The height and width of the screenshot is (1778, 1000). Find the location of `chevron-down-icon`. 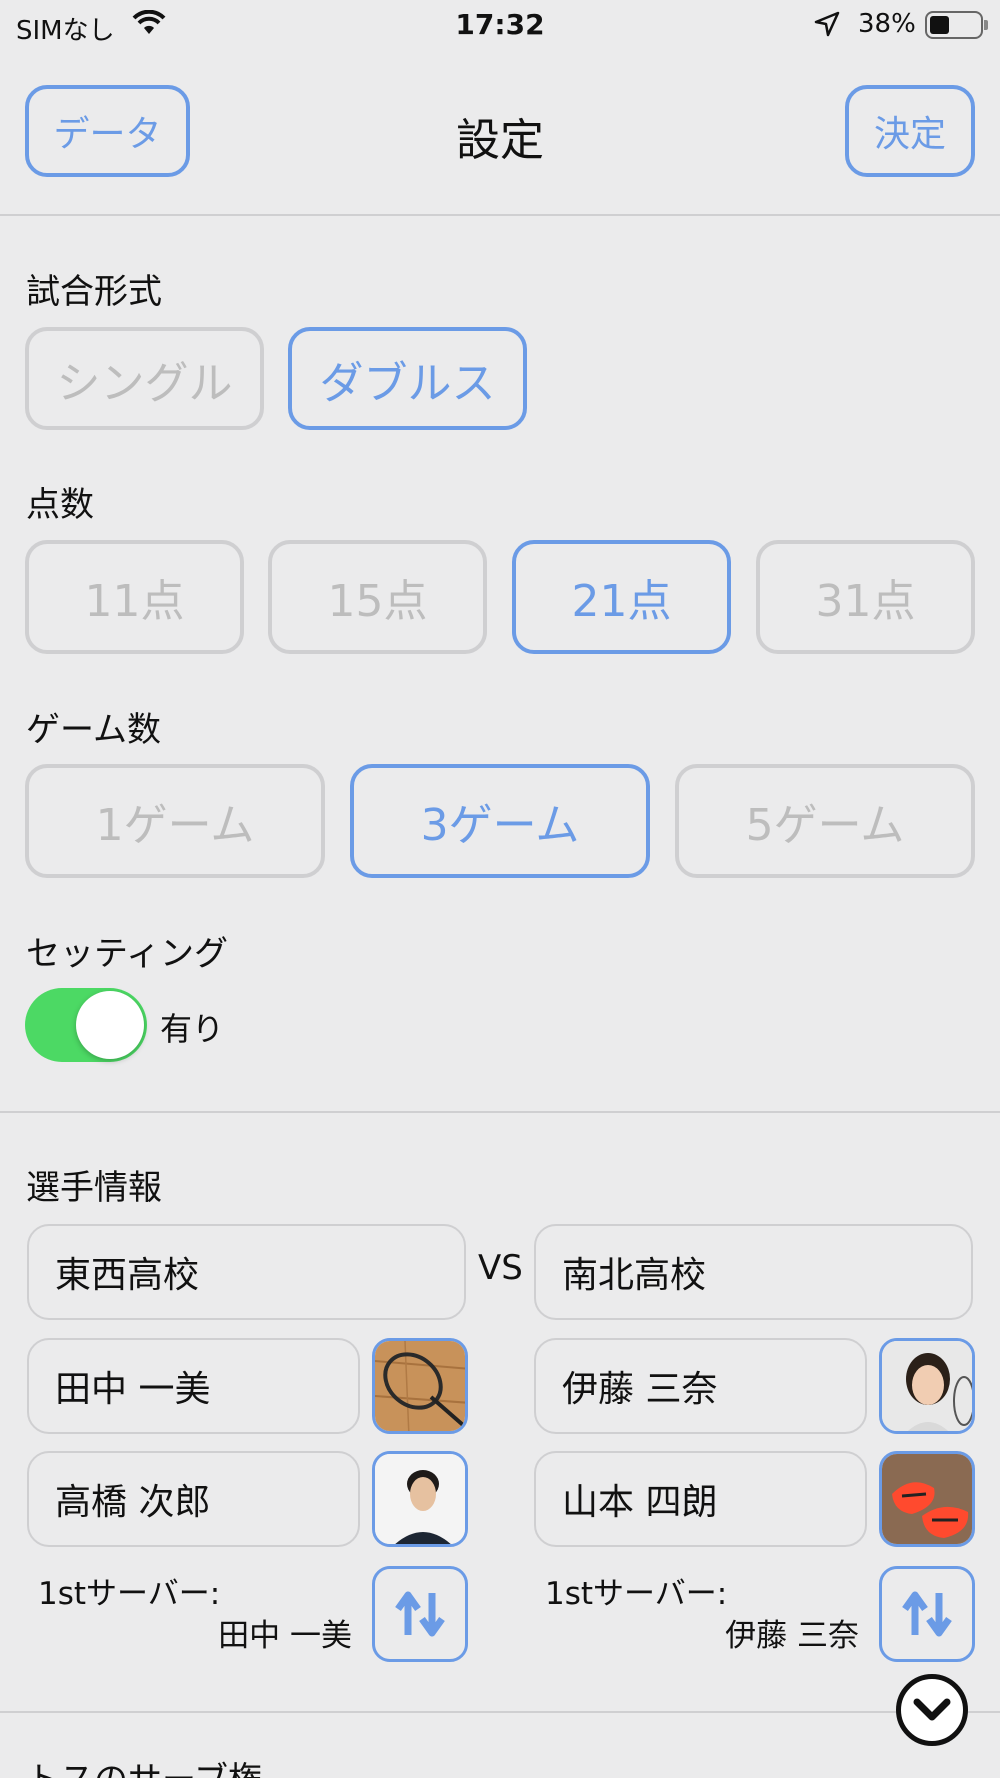

chevron-down-icon is located at coordinates (932, 1709).